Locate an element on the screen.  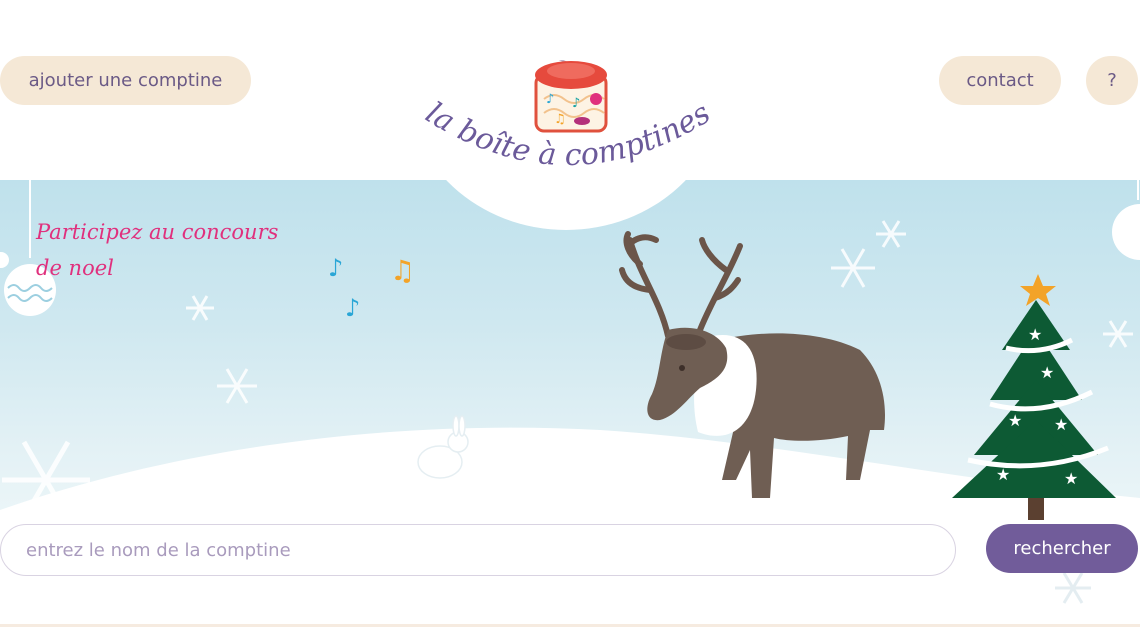
music-note-icon: ♪ ♪ ♫ is located at coordinates (371, 288).